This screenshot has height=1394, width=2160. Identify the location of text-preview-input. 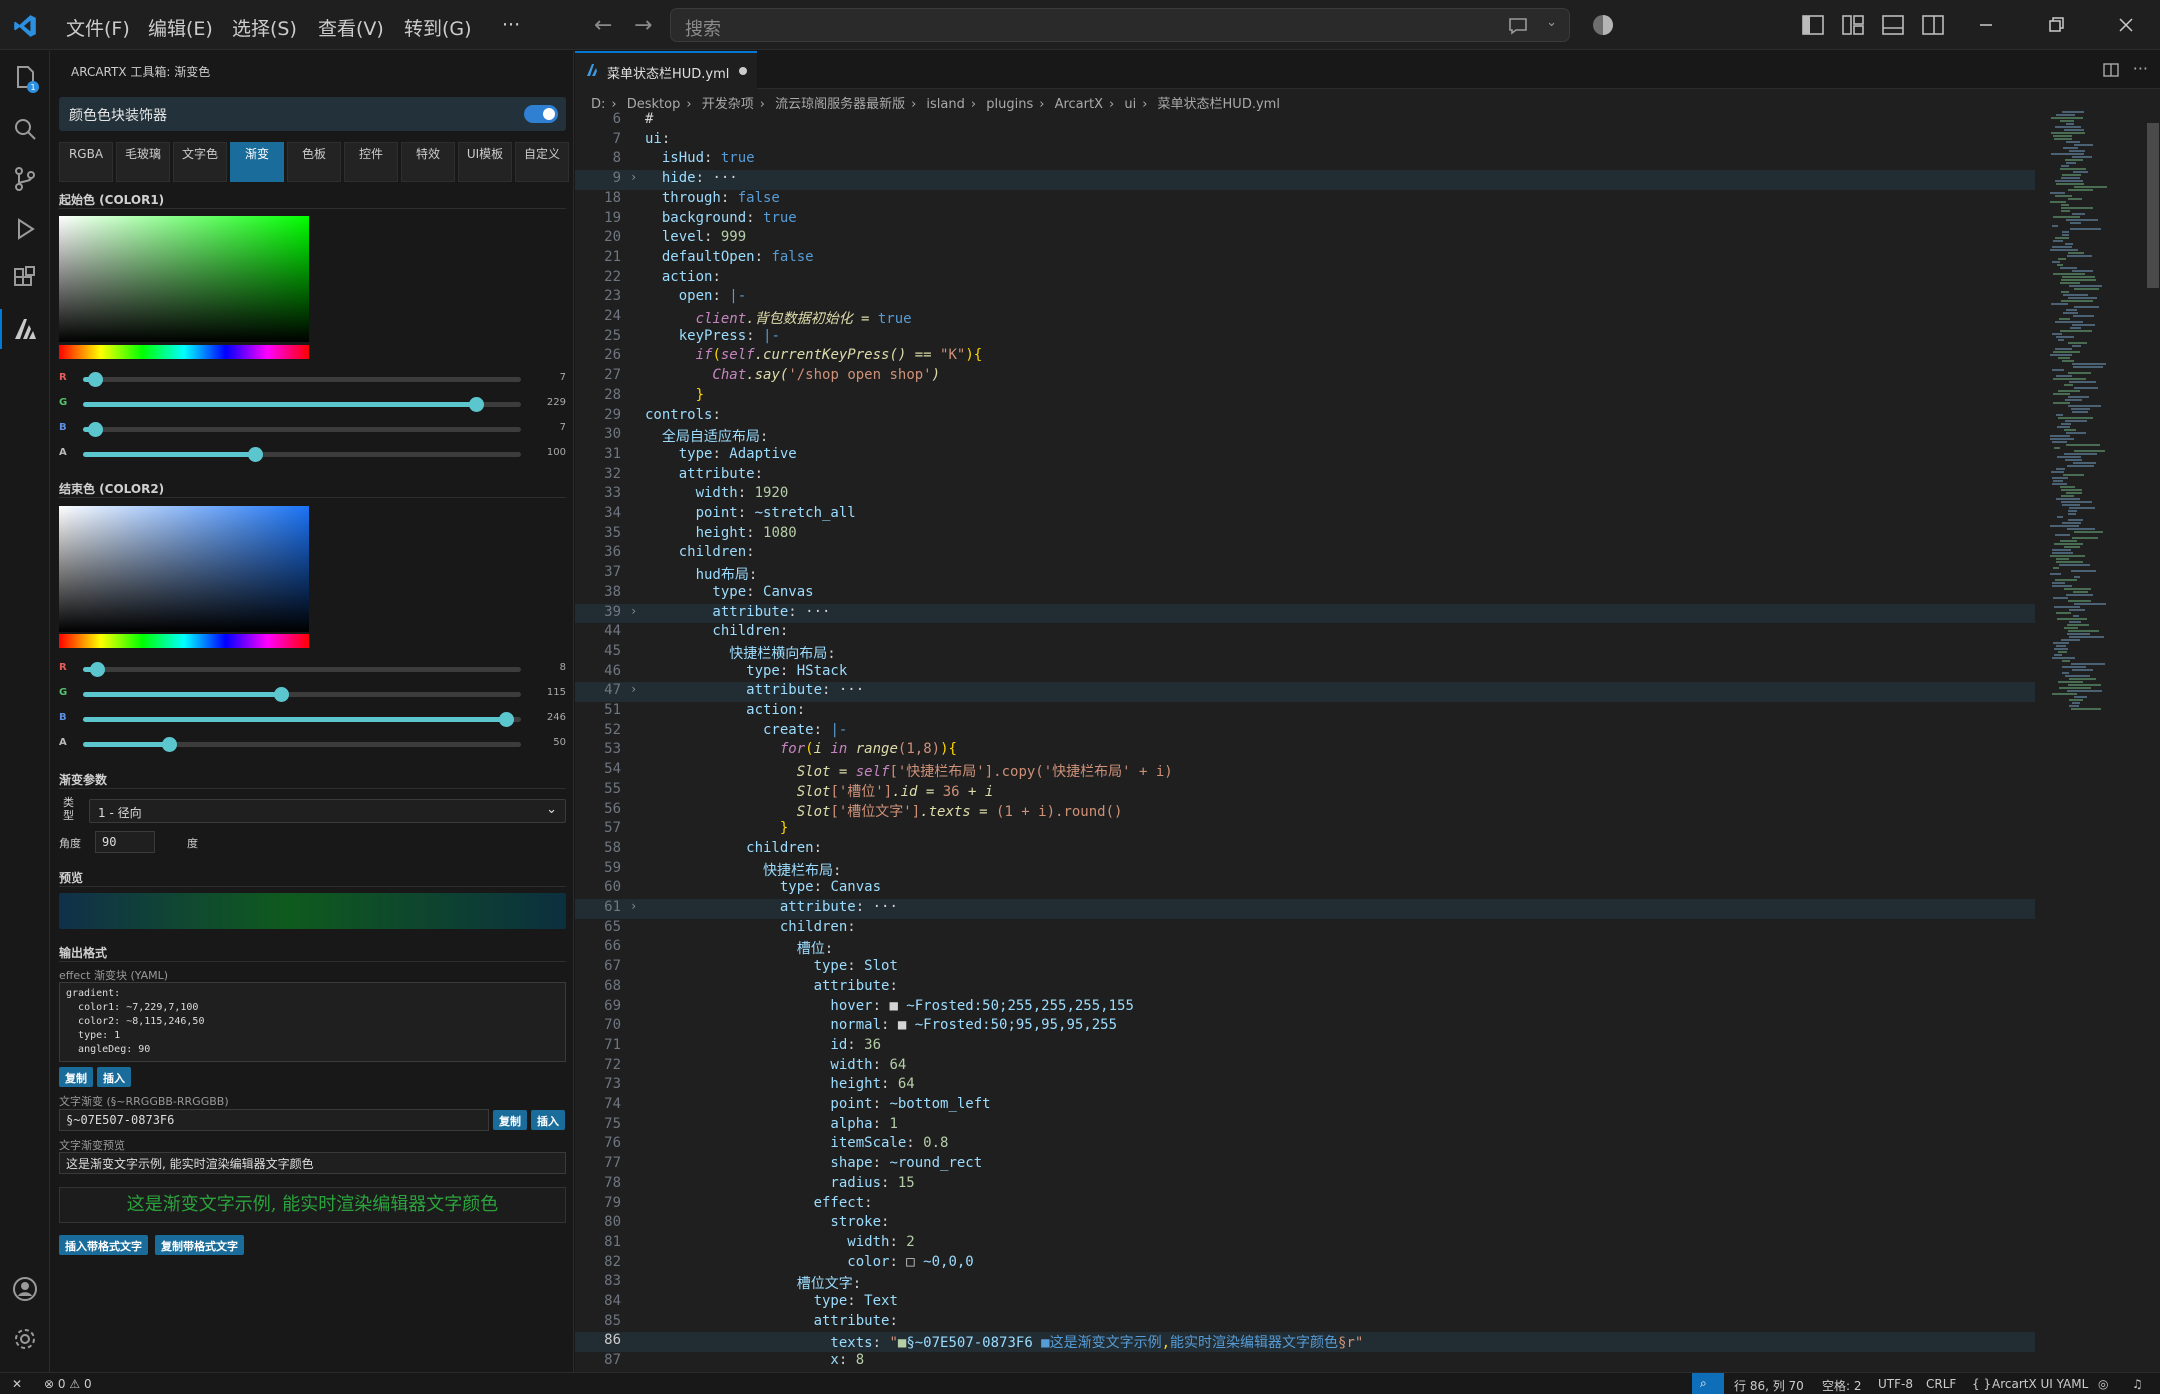
(312, 1163).